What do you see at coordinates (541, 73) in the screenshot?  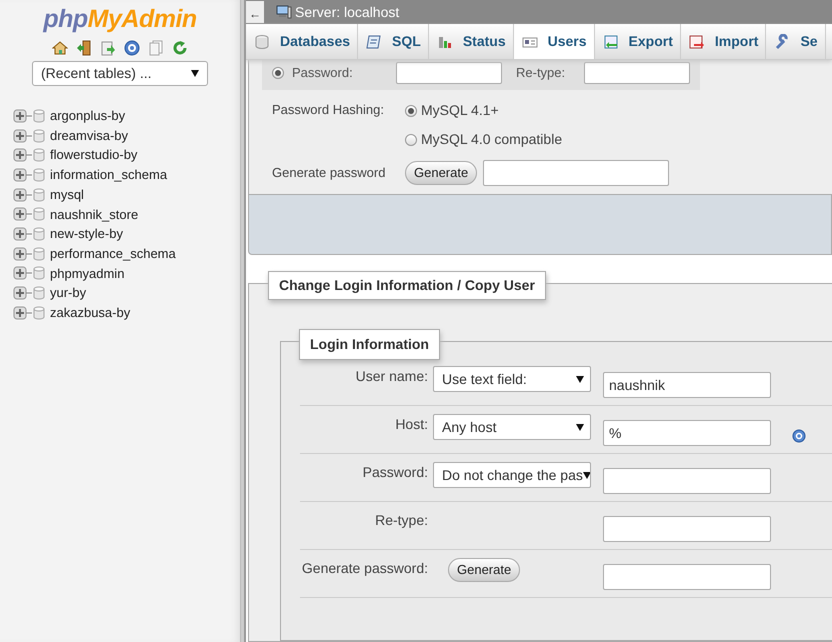 I see `retype-label: Re-type:` at bounding box center [541, 73].